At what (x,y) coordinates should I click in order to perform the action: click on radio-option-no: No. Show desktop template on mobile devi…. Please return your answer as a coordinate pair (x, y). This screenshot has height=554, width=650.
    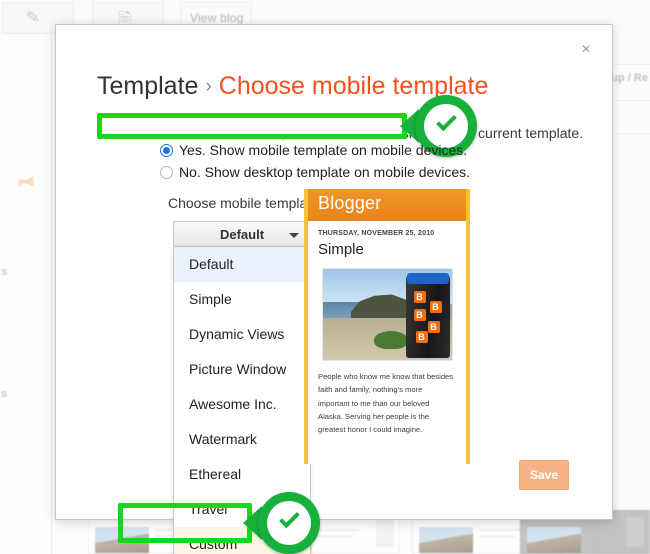
    Looking at the image, I should click on (315, 172).